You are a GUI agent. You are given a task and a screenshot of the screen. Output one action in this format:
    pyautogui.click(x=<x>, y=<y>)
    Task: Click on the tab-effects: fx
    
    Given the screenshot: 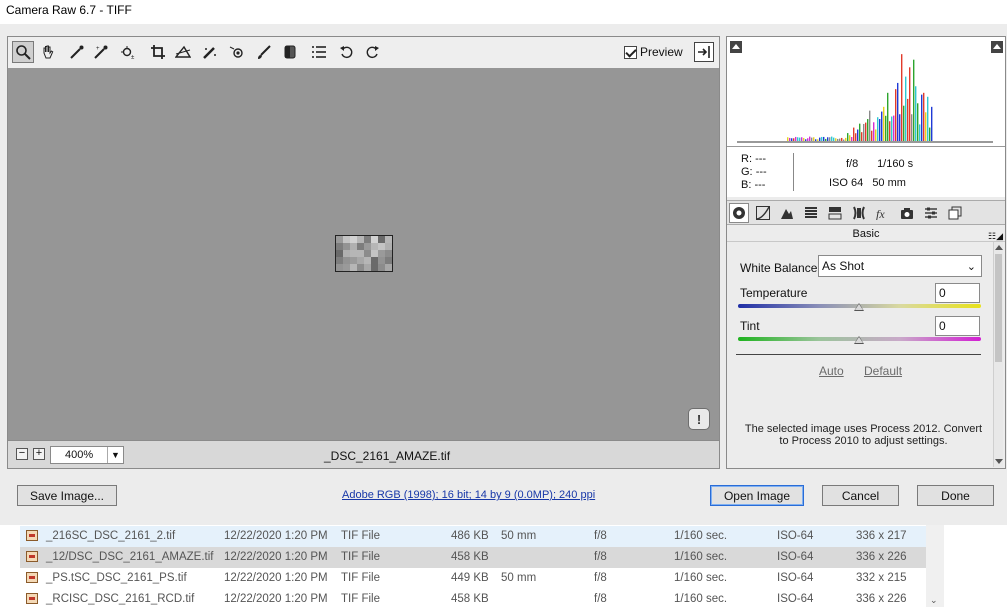 What is the action you would take?
    pyautogui.click(x=883, y=213)
    